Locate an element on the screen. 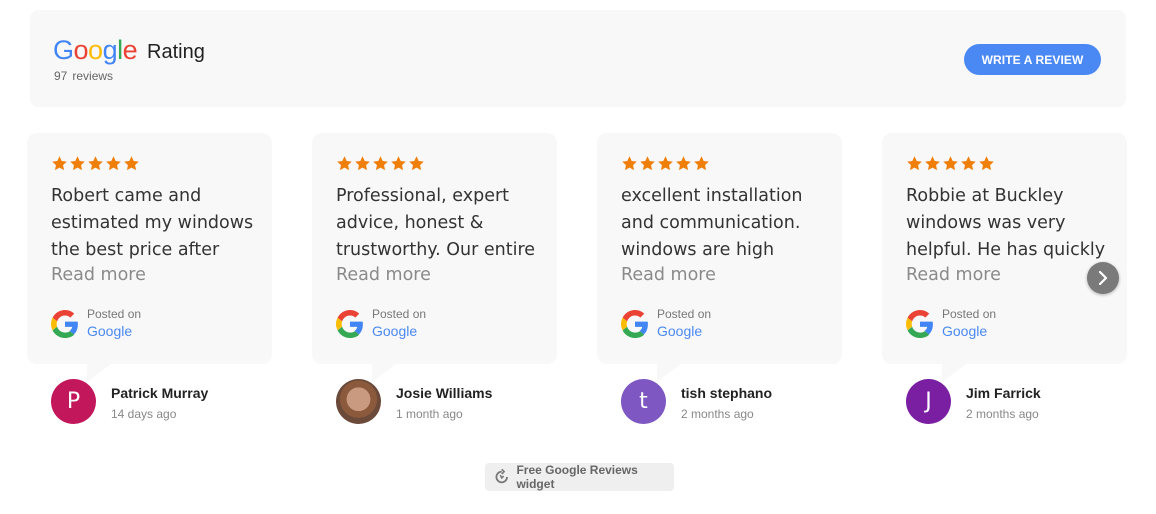 This screenshot has width=1156, height=514. next-button is located at coordinates (1103, 278).